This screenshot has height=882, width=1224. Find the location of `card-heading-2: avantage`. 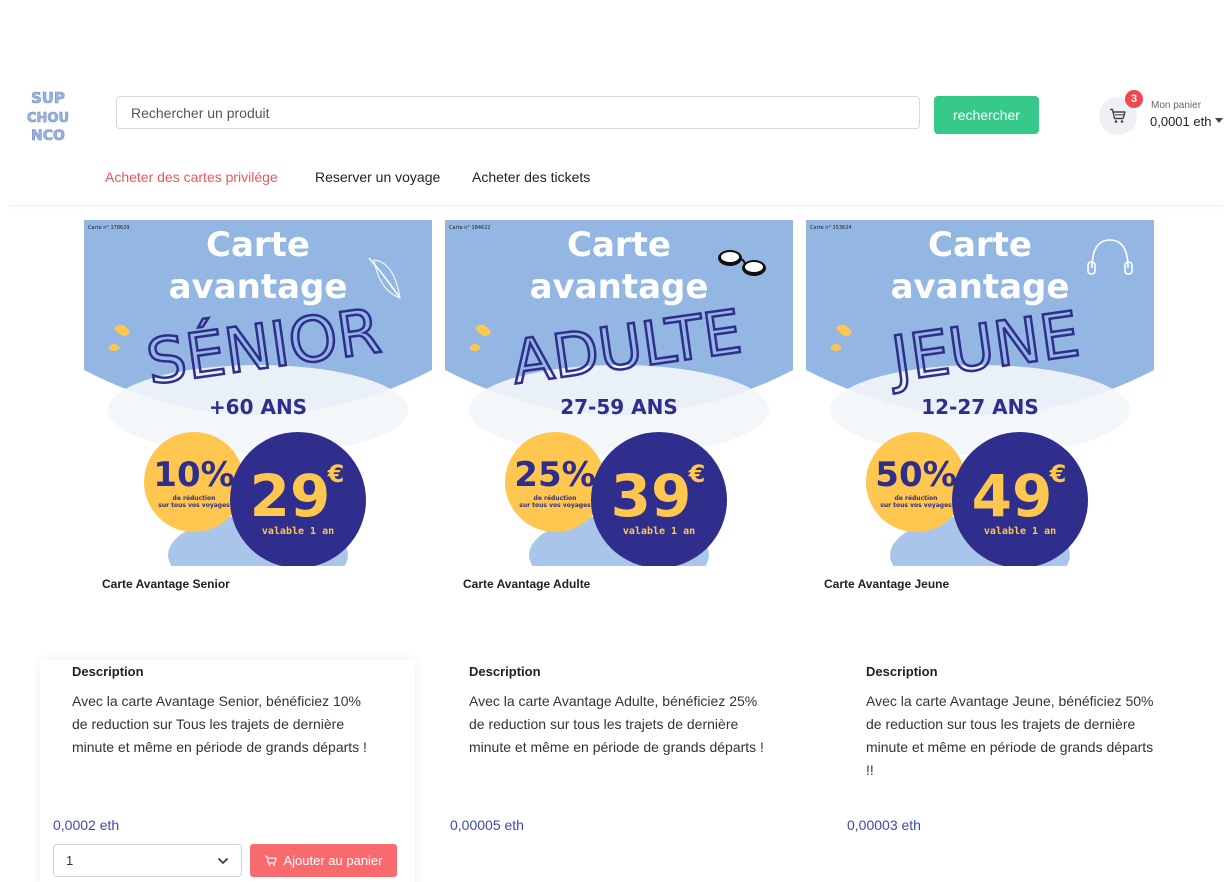

card-heading-2: avantage is located at coordinates (619, 287).